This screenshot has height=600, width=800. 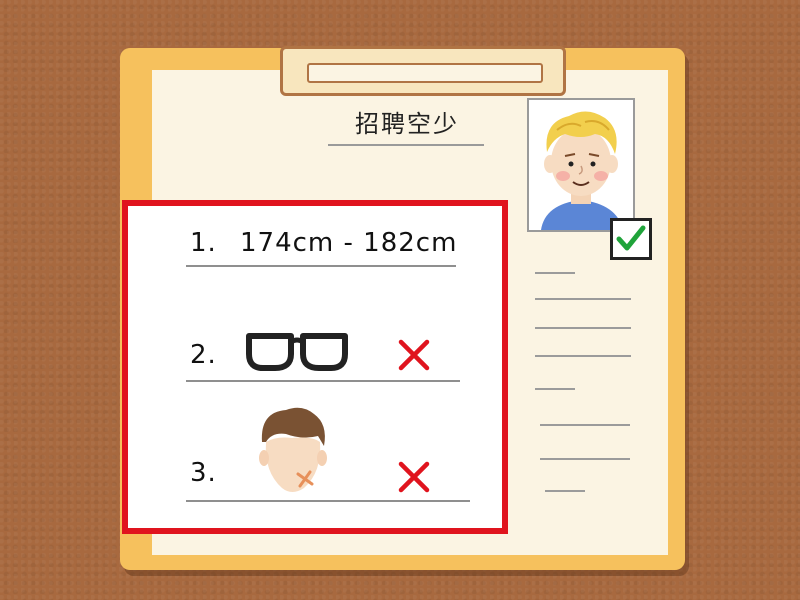 I want to click on clip-slot, so click(x=425, y=73).